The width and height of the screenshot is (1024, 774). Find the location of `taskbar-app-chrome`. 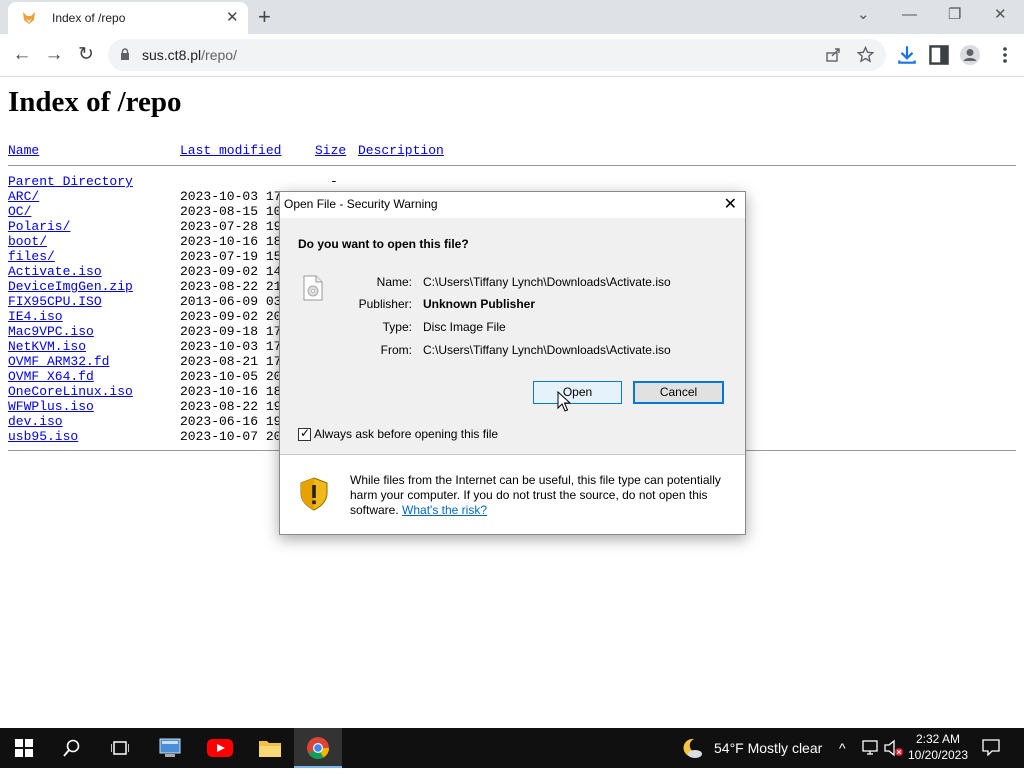

taskbar-app-chrome is located at coordinates (318, 748).